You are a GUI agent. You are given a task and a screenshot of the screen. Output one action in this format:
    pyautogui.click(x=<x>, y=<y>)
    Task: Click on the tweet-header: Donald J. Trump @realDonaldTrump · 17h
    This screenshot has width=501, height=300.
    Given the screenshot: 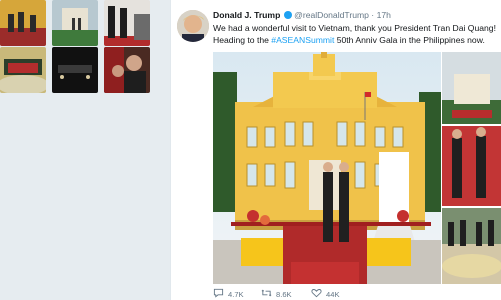 What is the action you would take?
    pyautogui.click(x=302, y=15)
    